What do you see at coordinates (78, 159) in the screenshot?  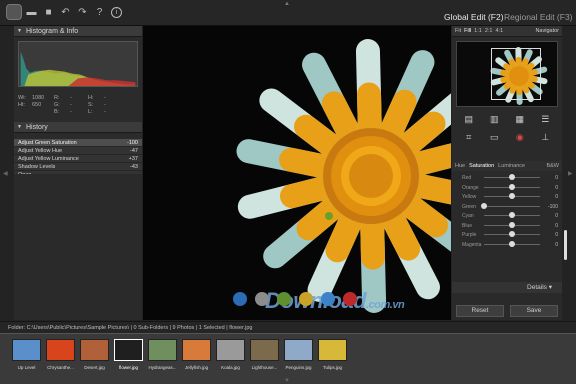 I see `history-item: Adjust Yellow Luminance +37` at bounding box center [78, 159].